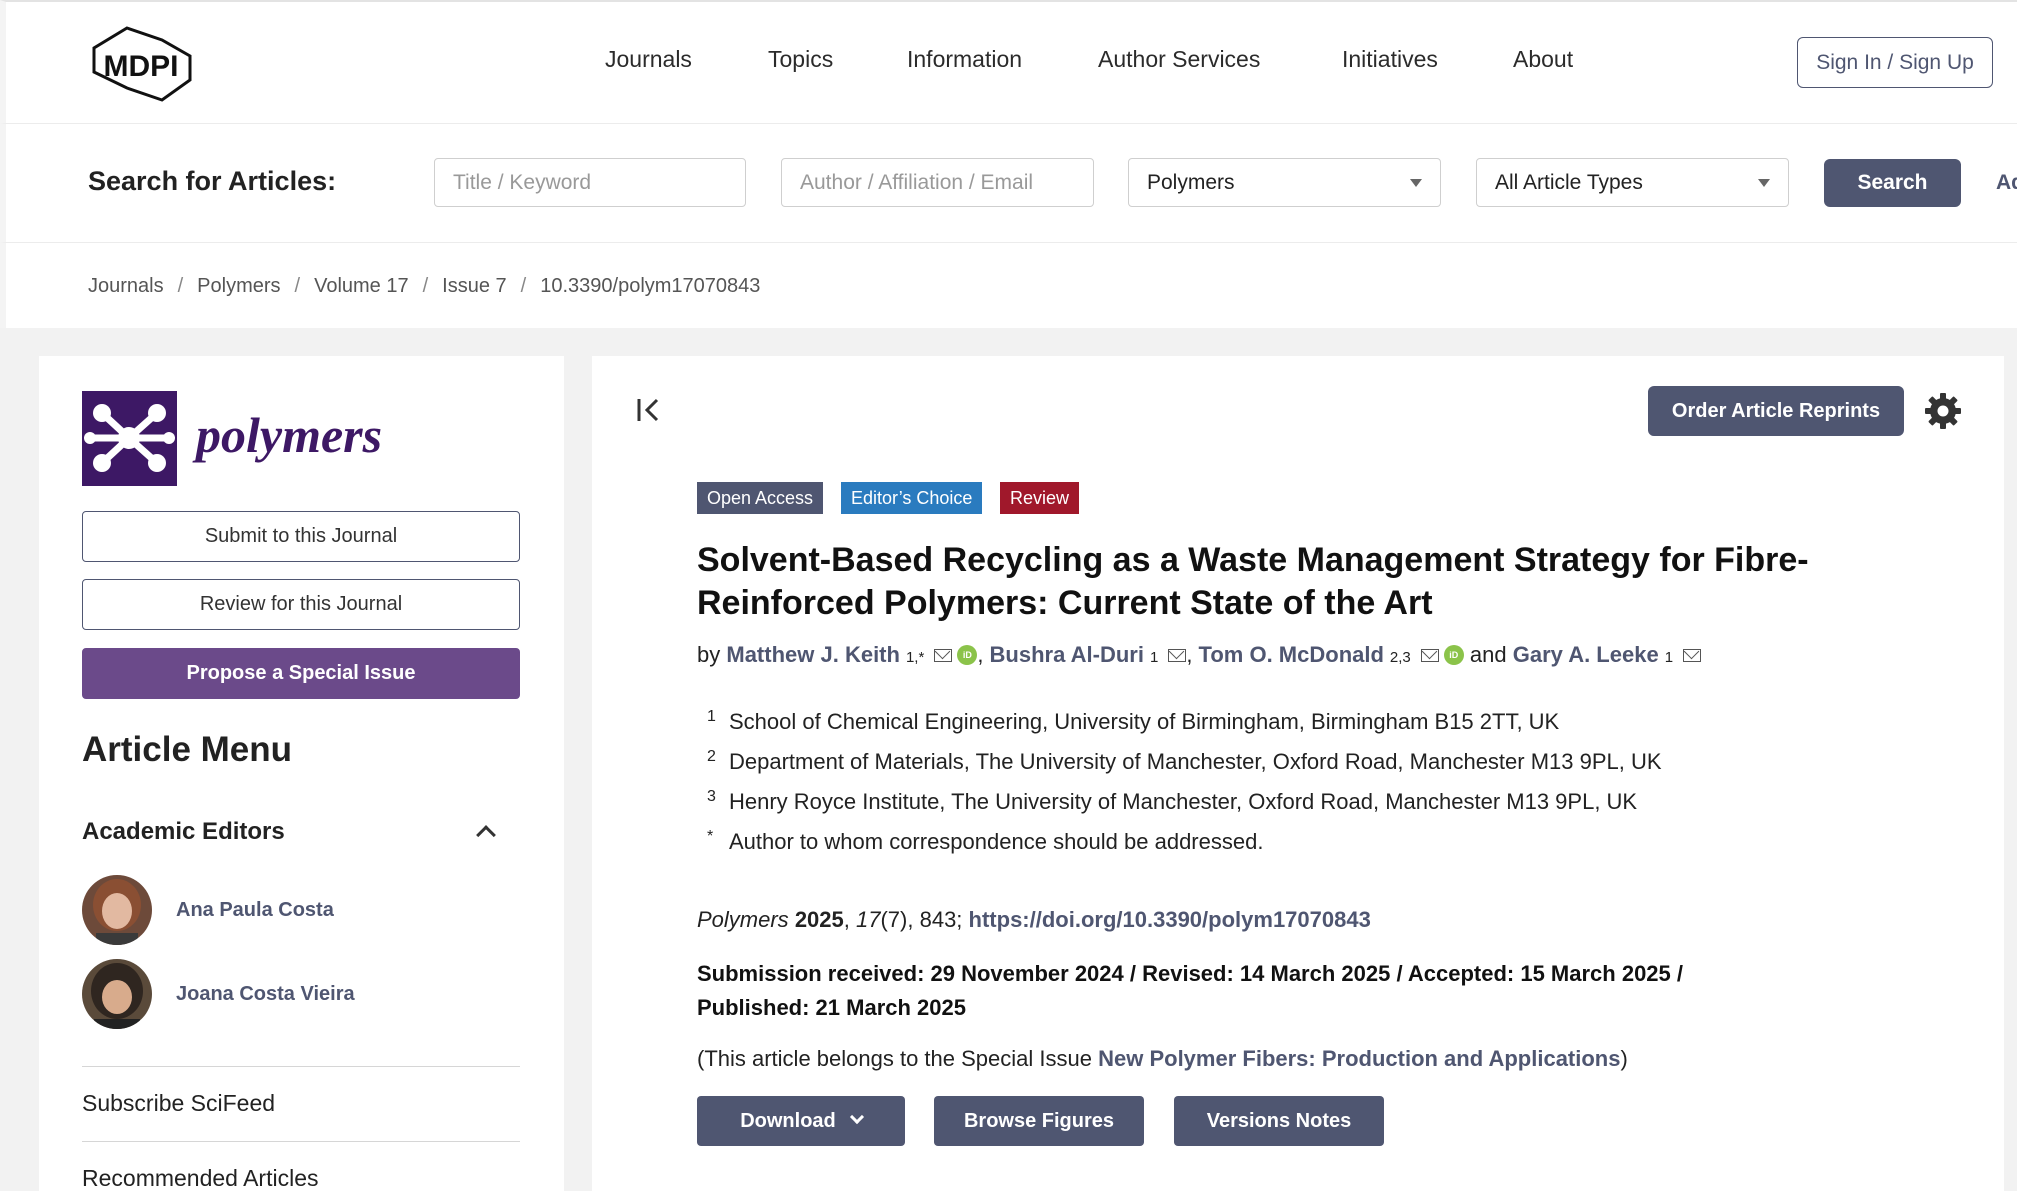 The height and width of the screenshot is (1191, 2017). Describe the element at coordinates (964, 59) in the screenshot. I see `nav-information: Information` at that location.